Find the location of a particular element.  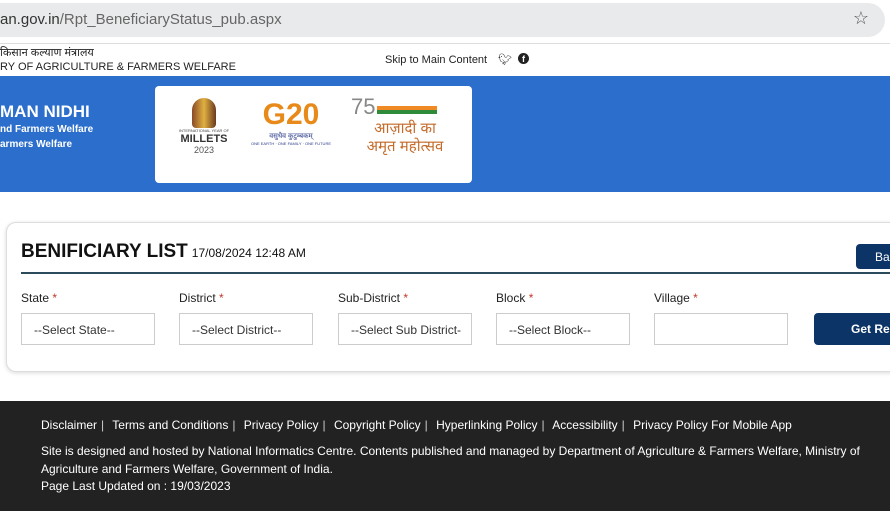

village-select is located at coordinates (721, 329).